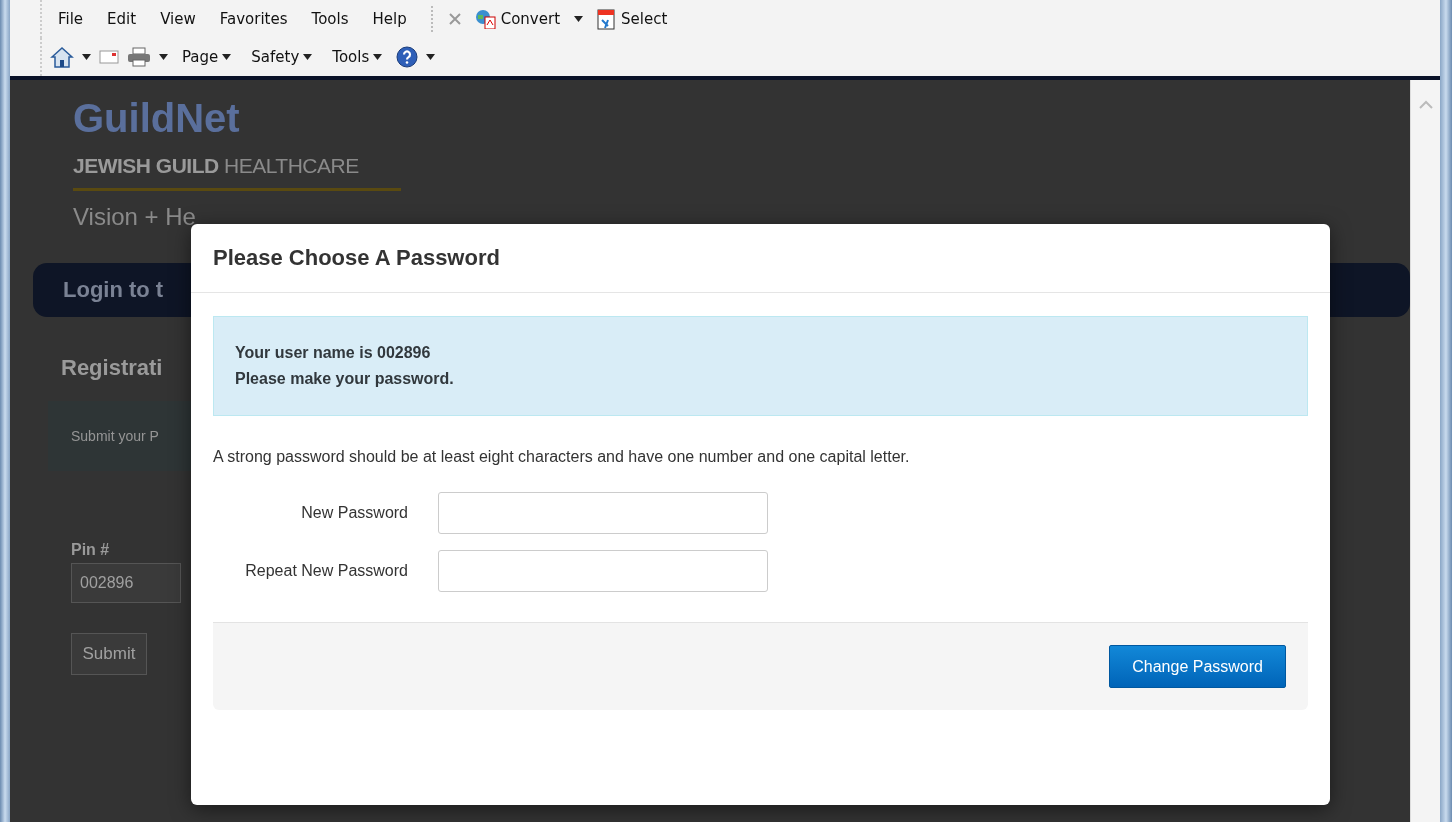 The width and height of the screenshot is (1452, 822). I want to click on convert-button: Convert, so click(517, 19).